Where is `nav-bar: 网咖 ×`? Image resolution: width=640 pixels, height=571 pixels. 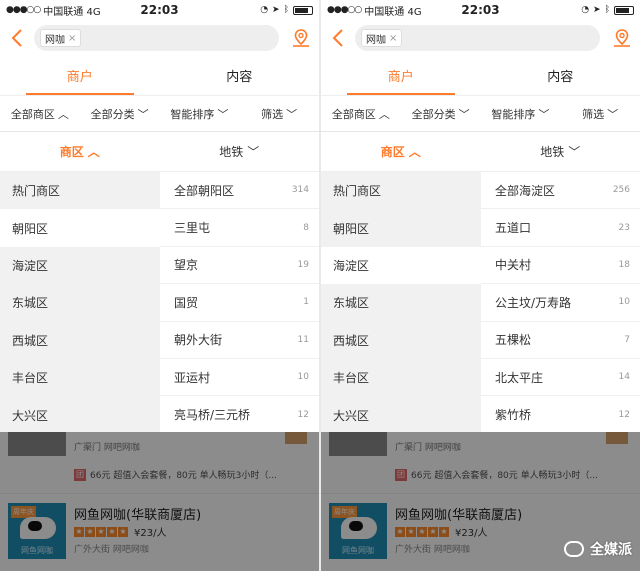 nav-bar: 网咖 × is located at coordinates (159, 38).